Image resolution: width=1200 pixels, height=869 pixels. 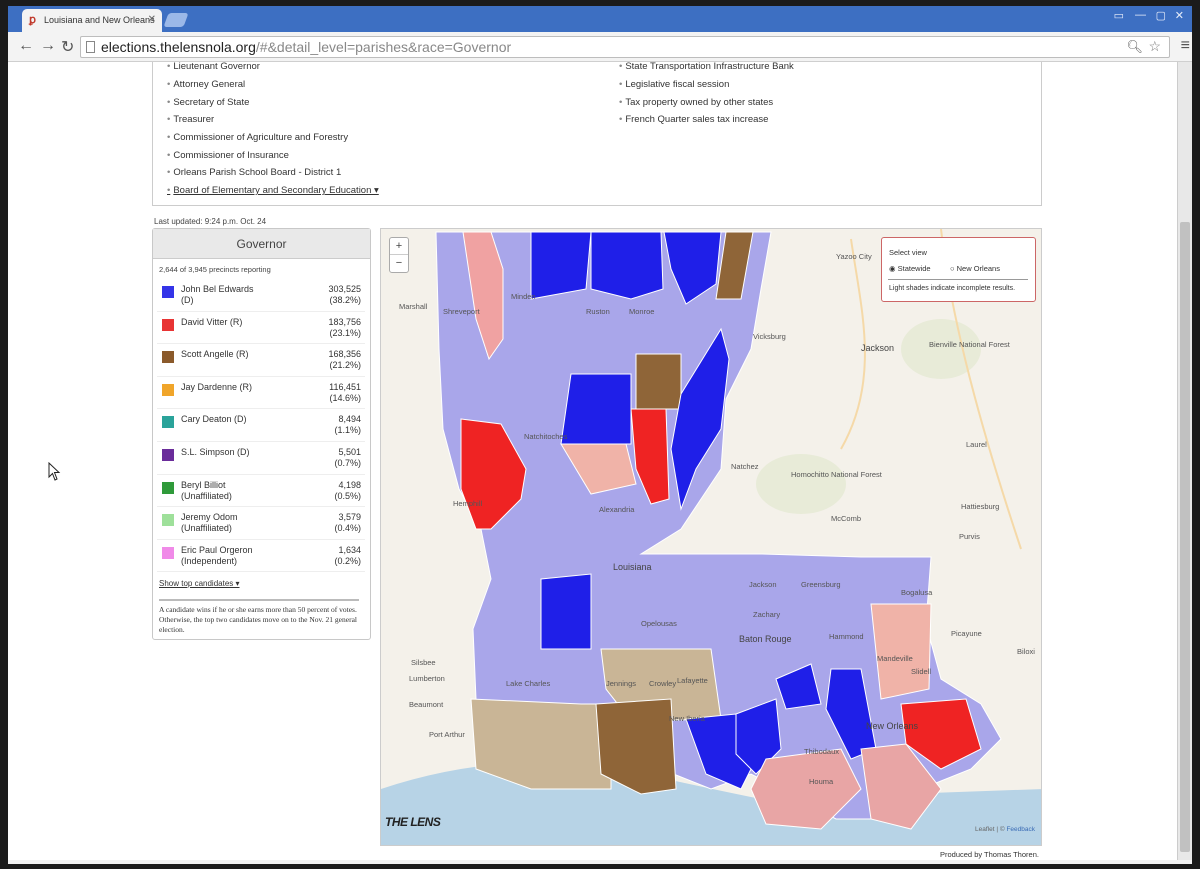 What do you see at coordinates (48, 46) in the screenshot?
I see `forward-icon: →` at bounding box center [48, 46].